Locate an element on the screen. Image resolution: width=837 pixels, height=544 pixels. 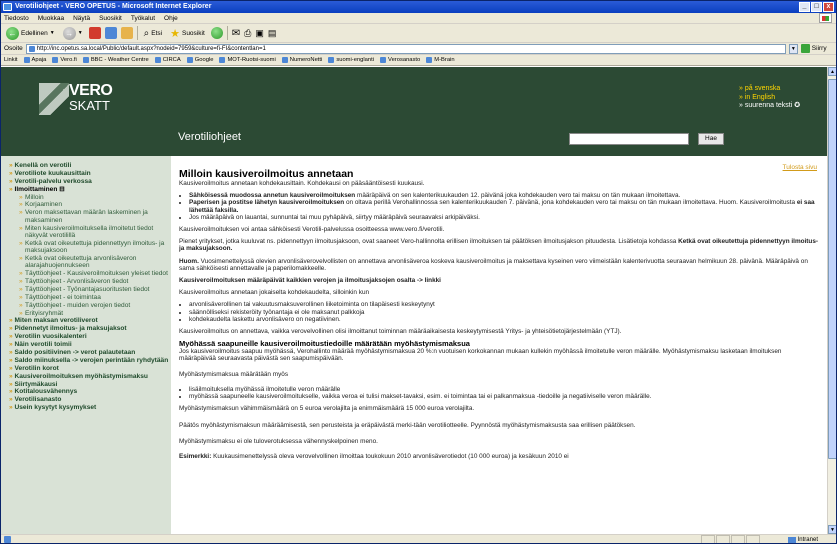
menu-help: Ohje is located at coordinates (171, 18).